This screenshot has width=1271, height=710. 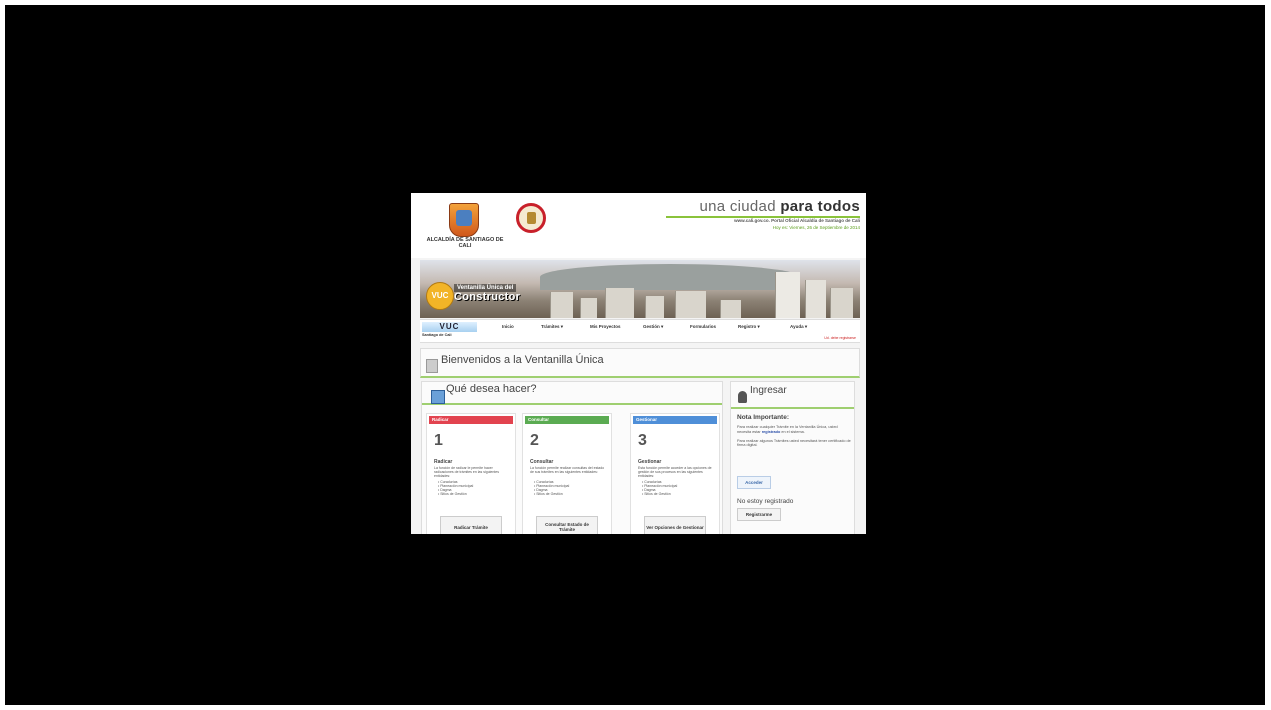 What do you see at coordinates (670, 277) in the screenshot?
I see `mountain-shape` at bounding box center [670, 277].